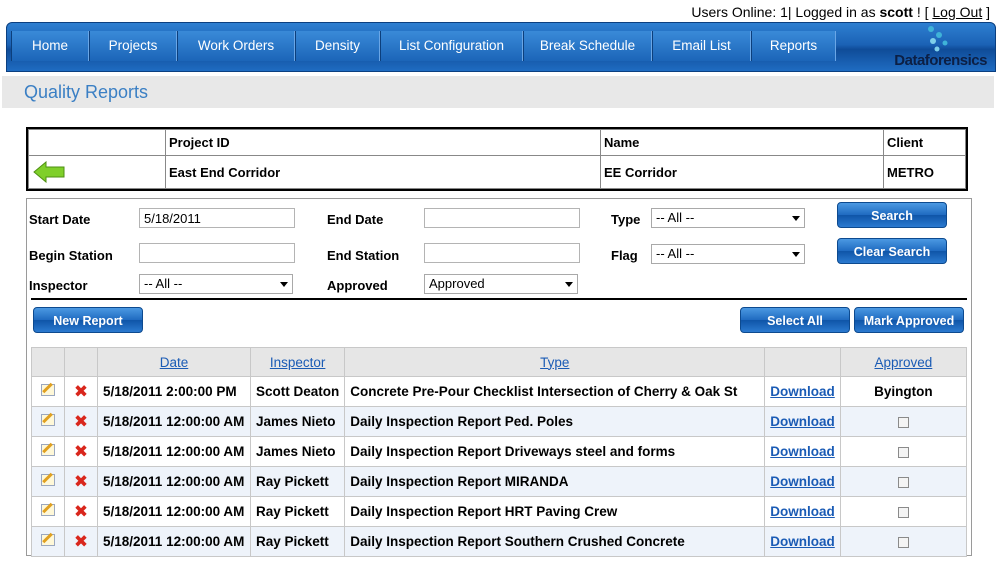 The image size is (996, 575). I want to click on approved-select-value: Approved, so click(457, 283).